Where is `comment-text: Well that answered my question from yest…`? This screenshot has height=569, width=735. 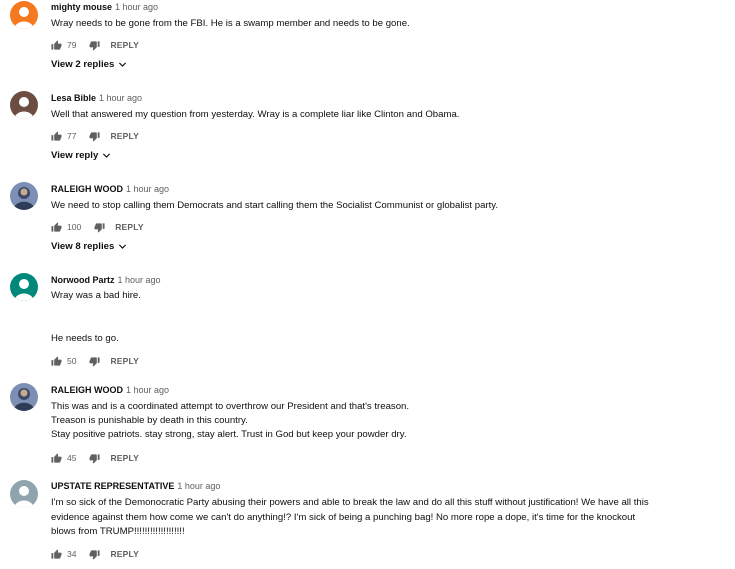
comment-text: Well that answered my question from yest… is located at coordinates (255, 114).